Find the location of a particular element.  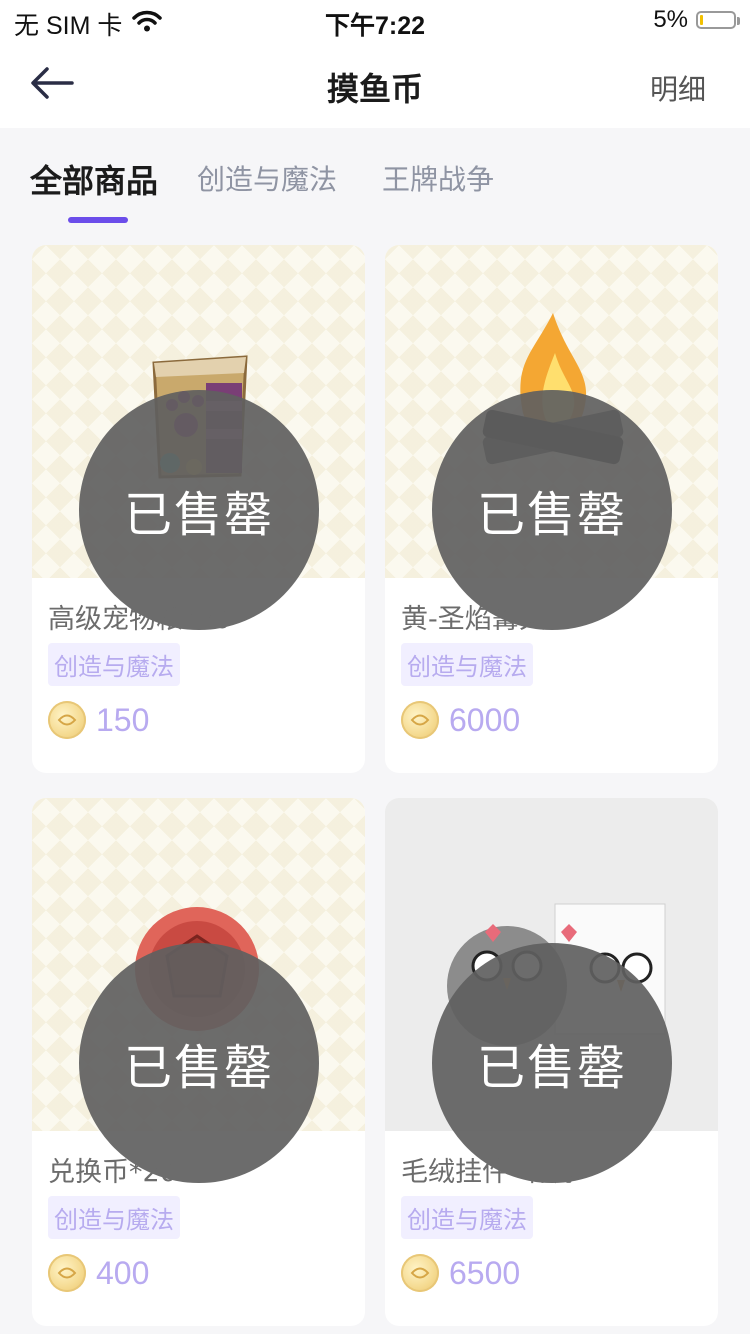

nav-bar: 摸鱼币 明细 is located at coordinates (375, 86).